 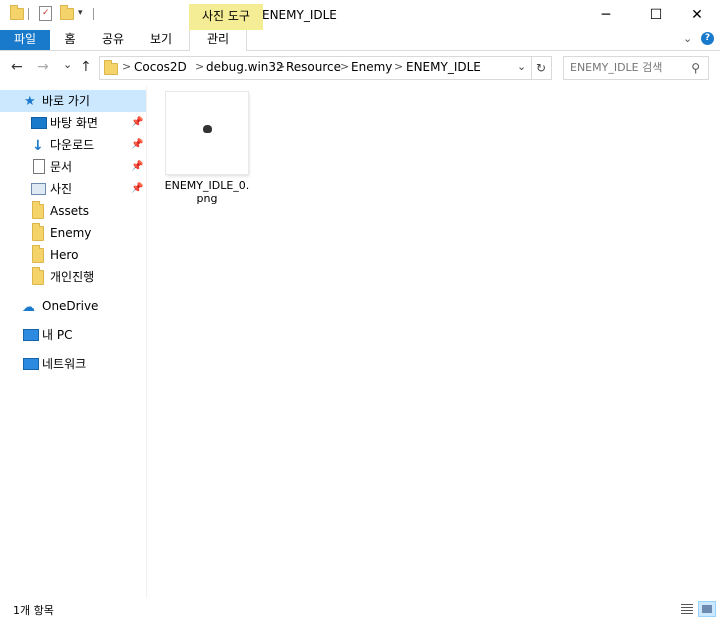 What do you see at coordinates (61, 189) in the screenshot?
I see `sidebar-item-label: 사진` at bounding box center [61, 189].